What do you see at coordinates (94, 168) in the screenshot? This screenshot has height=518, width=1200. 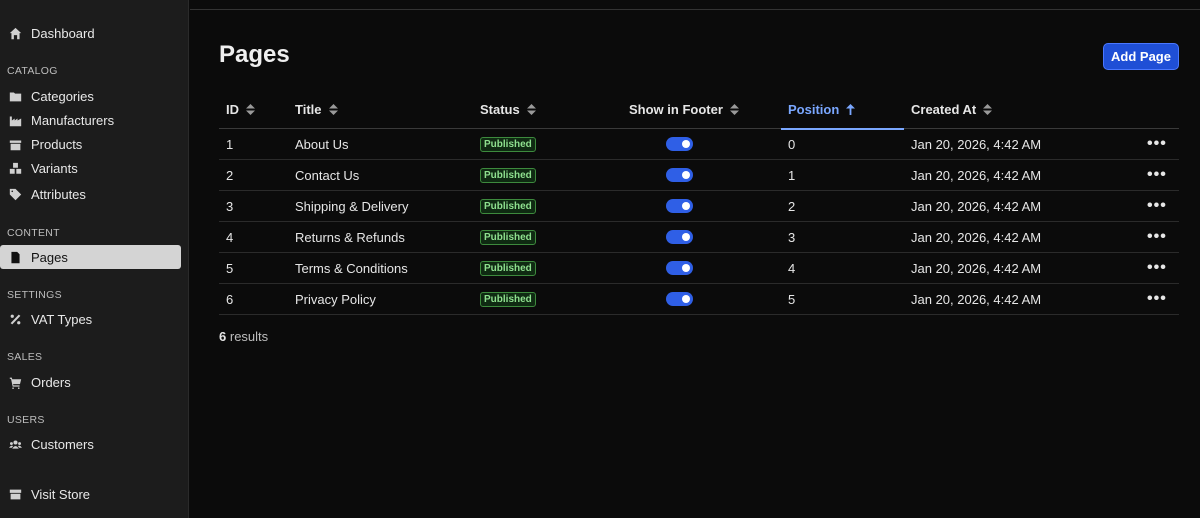 I see `sidebar-item-variants: Variants` at bounding box center [94, 168].